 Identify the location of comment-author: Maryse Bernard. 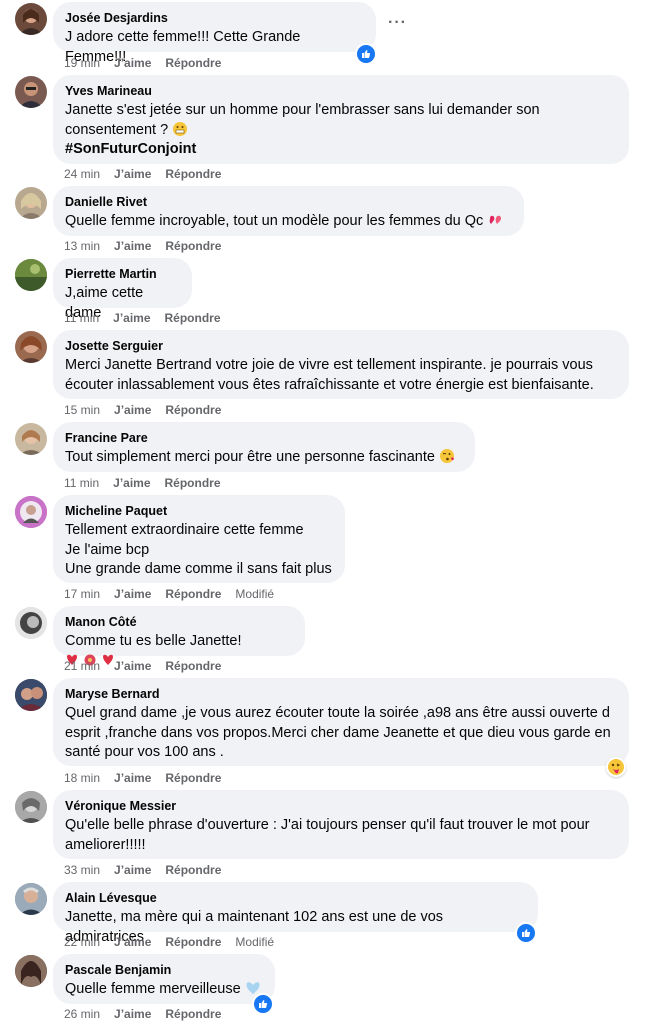
(341, 694).